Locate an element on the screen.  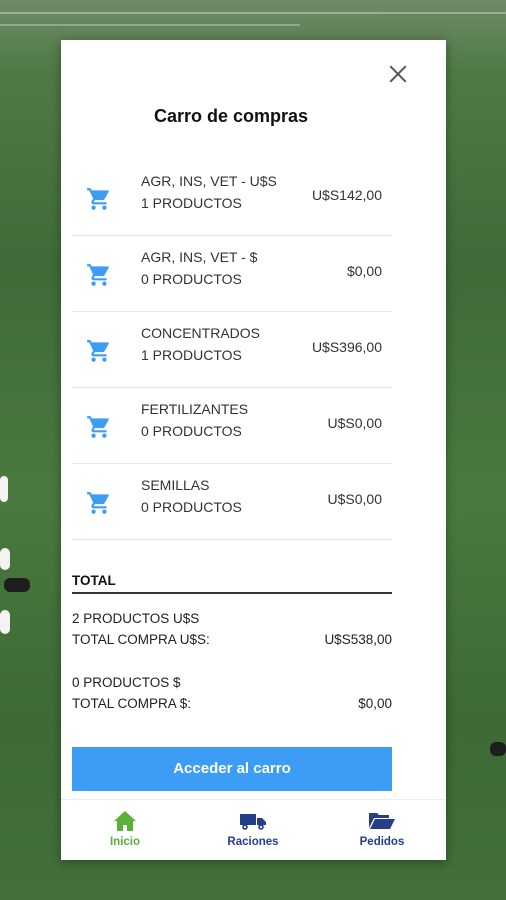
modal-title: Carro de compras is located at coordinates (231, 116).